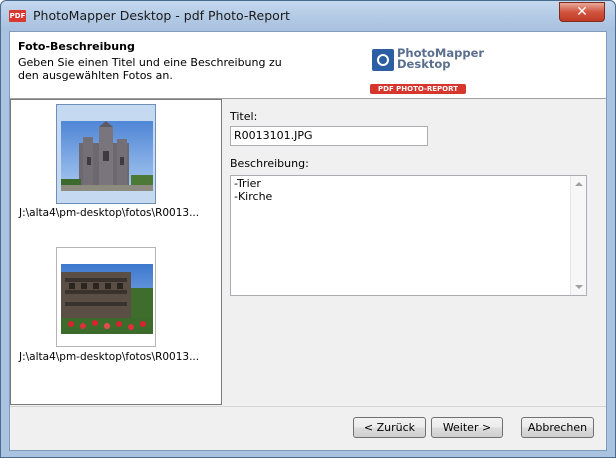 Image resolution: width=616 pixels, height=458 pixels. What do you see at coordinates (557, 427) in the screenshot?
I see `cancel-button: Abbrechen` at bounding box center [557, 427].